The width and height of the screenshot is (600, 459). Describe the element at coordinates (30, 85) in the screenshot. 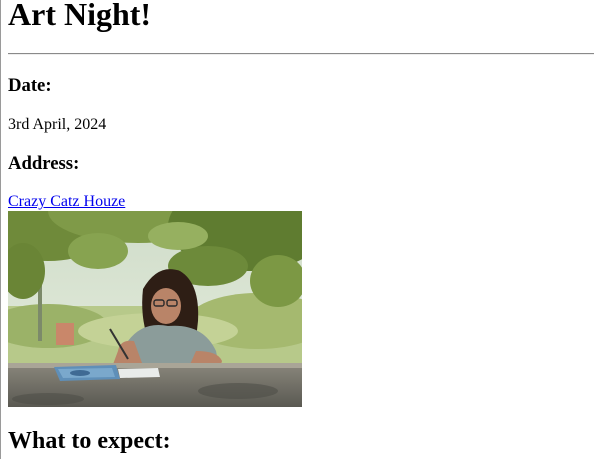

I see `date-heading: Date:` at that location.